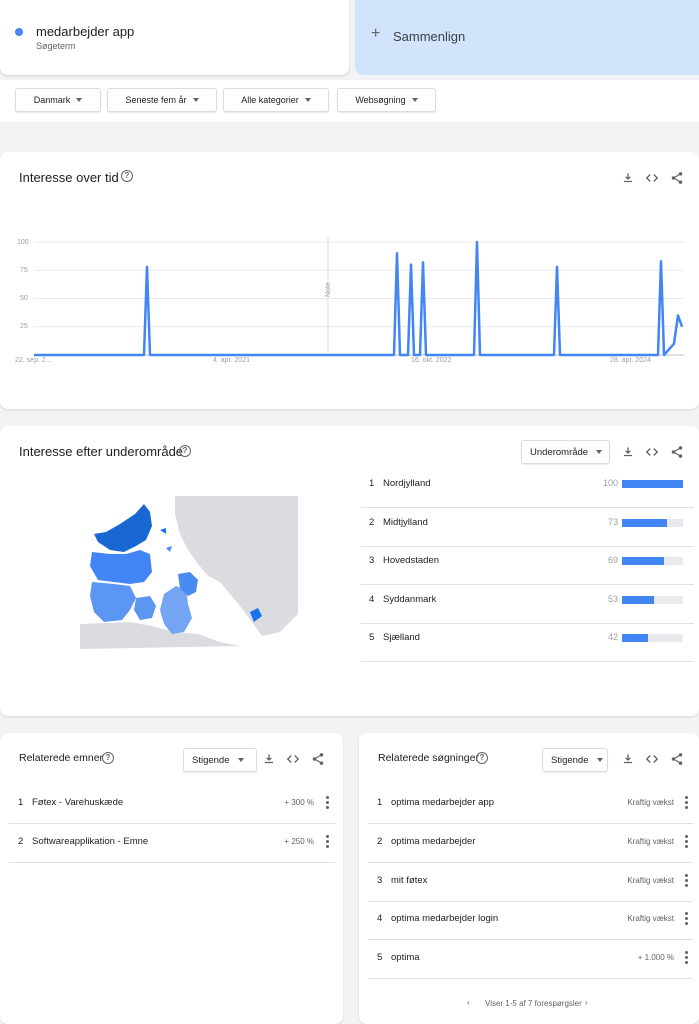 The image size is (699, 1024). I want to click on next-page-icon: ›, so click(586, 1002).